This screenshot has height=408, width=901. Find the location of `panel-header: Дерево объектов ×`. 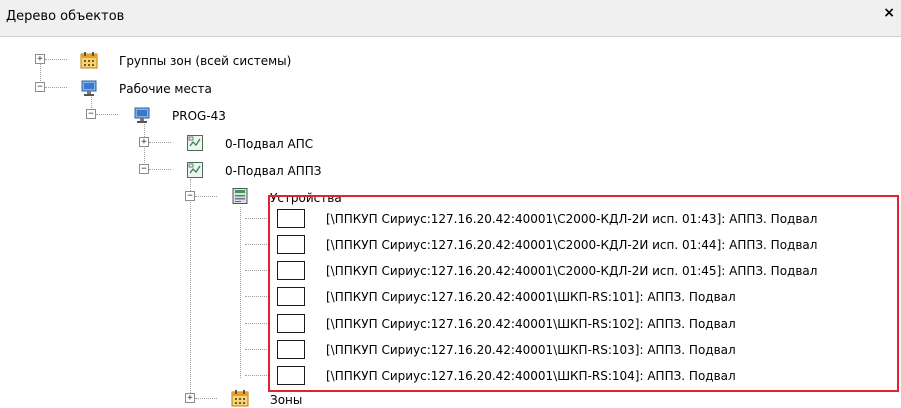

panel-header: Дерево объектов × is located at coordinates (450, 18).